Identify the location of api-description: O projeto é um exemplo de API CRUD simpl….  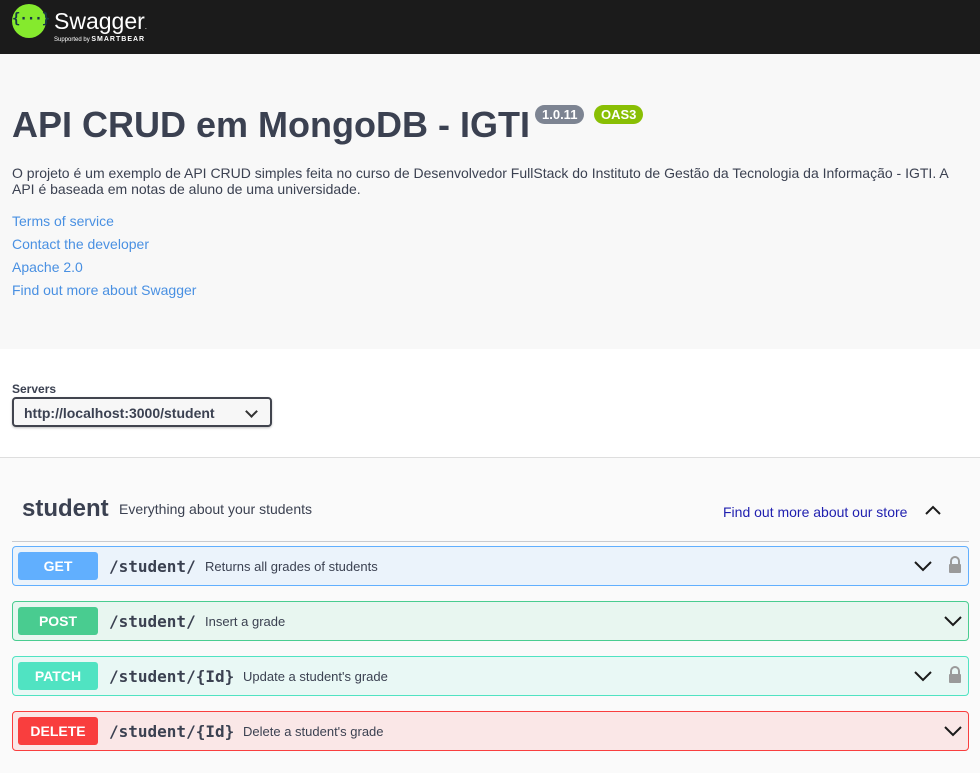
(480, 181).